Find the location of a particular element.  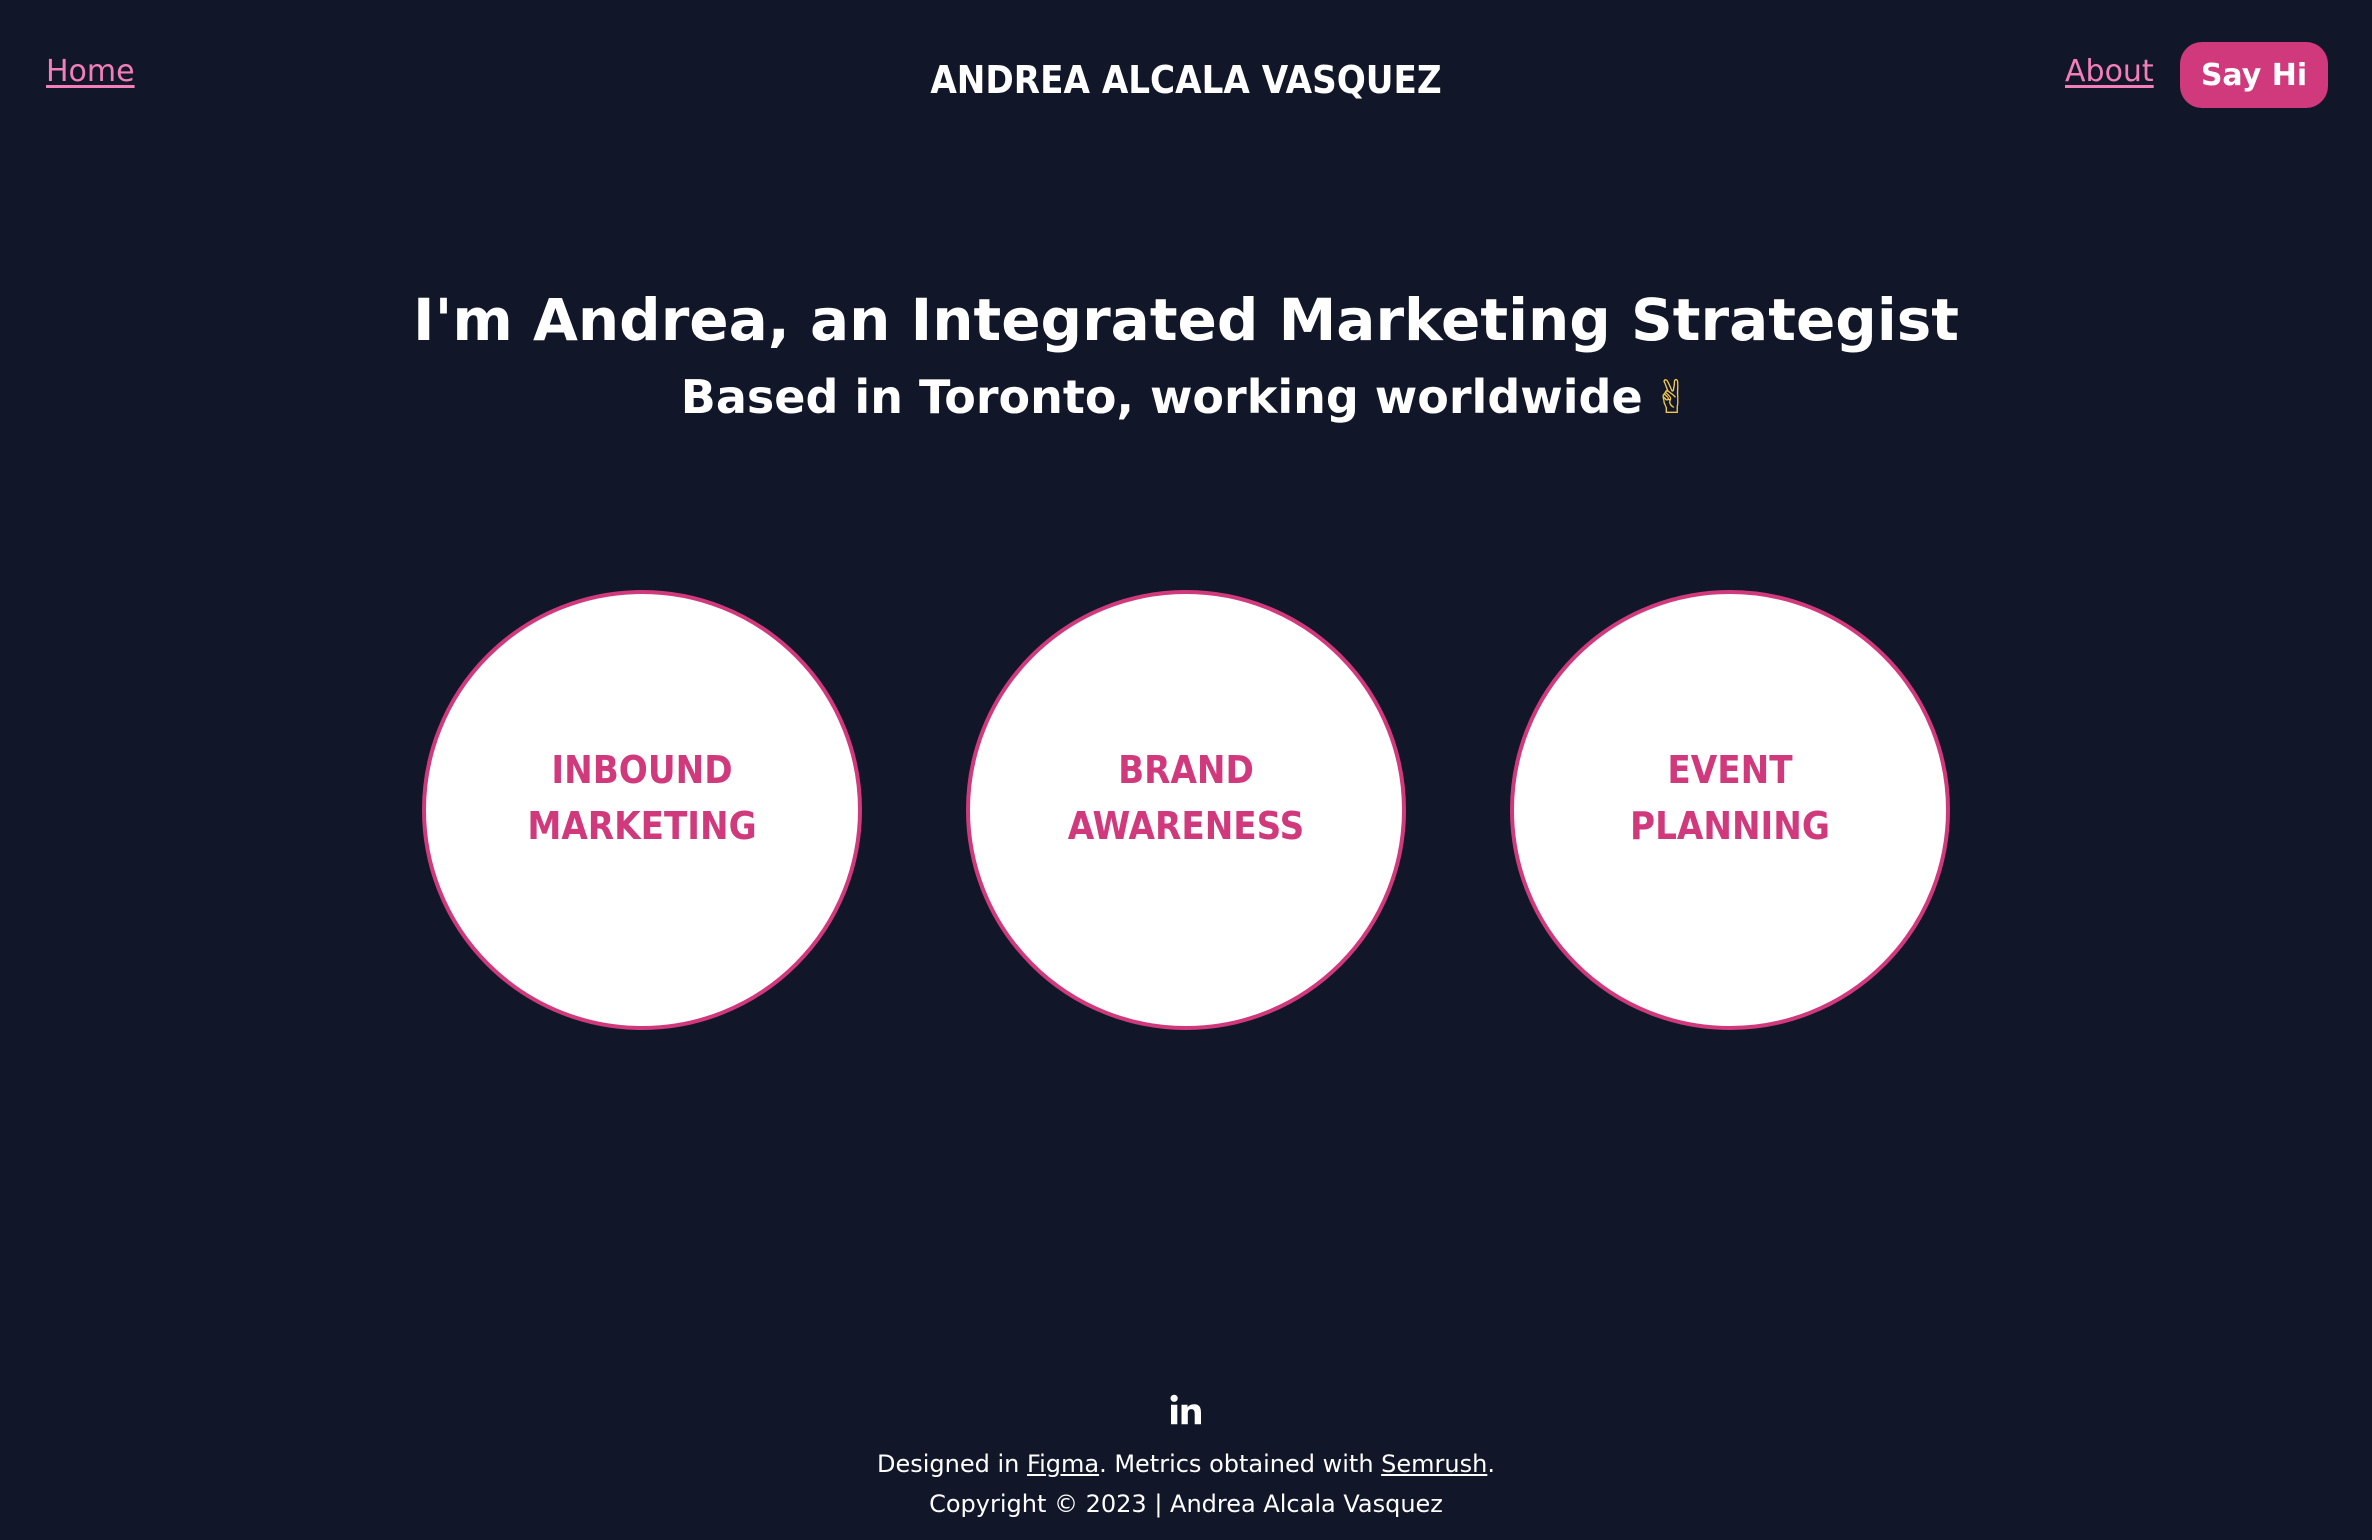

service-label: INBOUND MARKETING is located at coordinates (641, 798).